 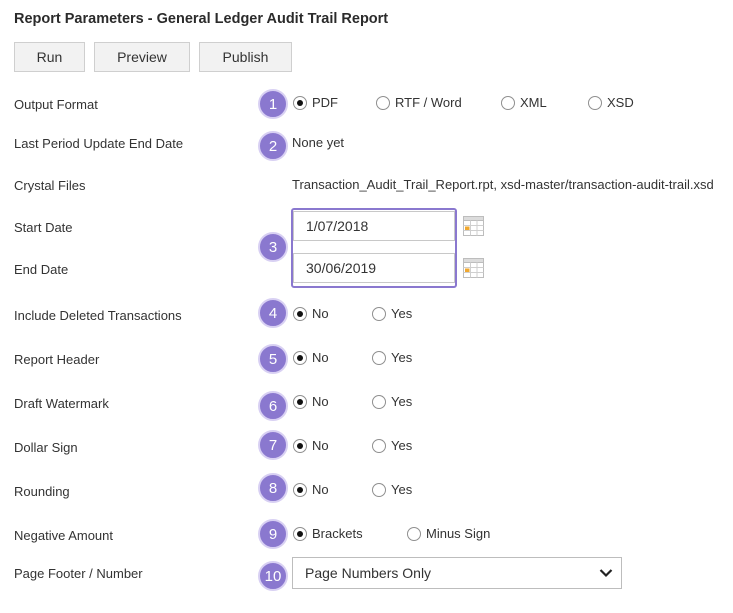 What do you see at coordinates (374, 268) in the screenshot?
I see `end-date-input: 30/06/2019` at bounding box center [374, 268].